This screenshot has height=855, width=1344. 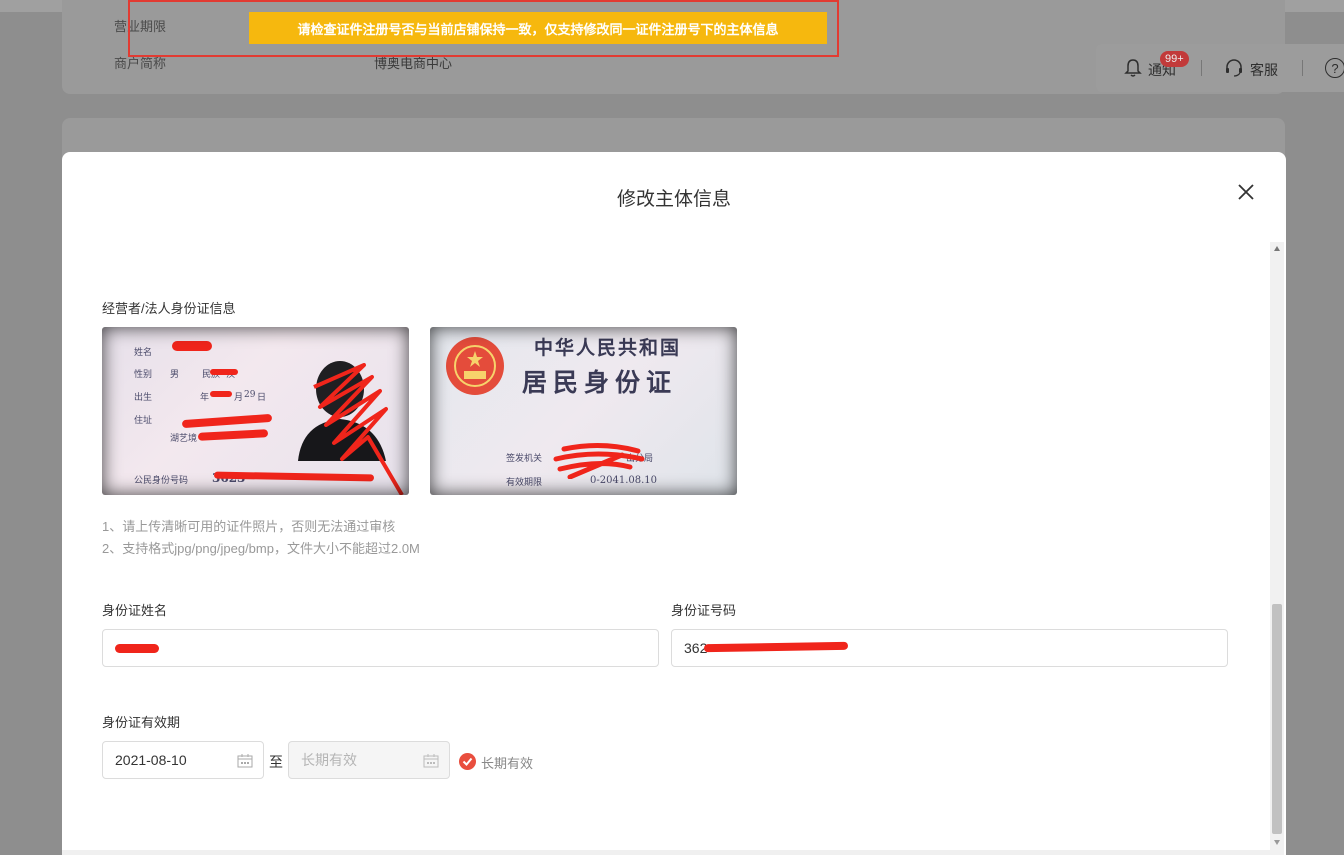 I want to click on id-back-issuer-label: 签发机关, so click(x=524, y=459).